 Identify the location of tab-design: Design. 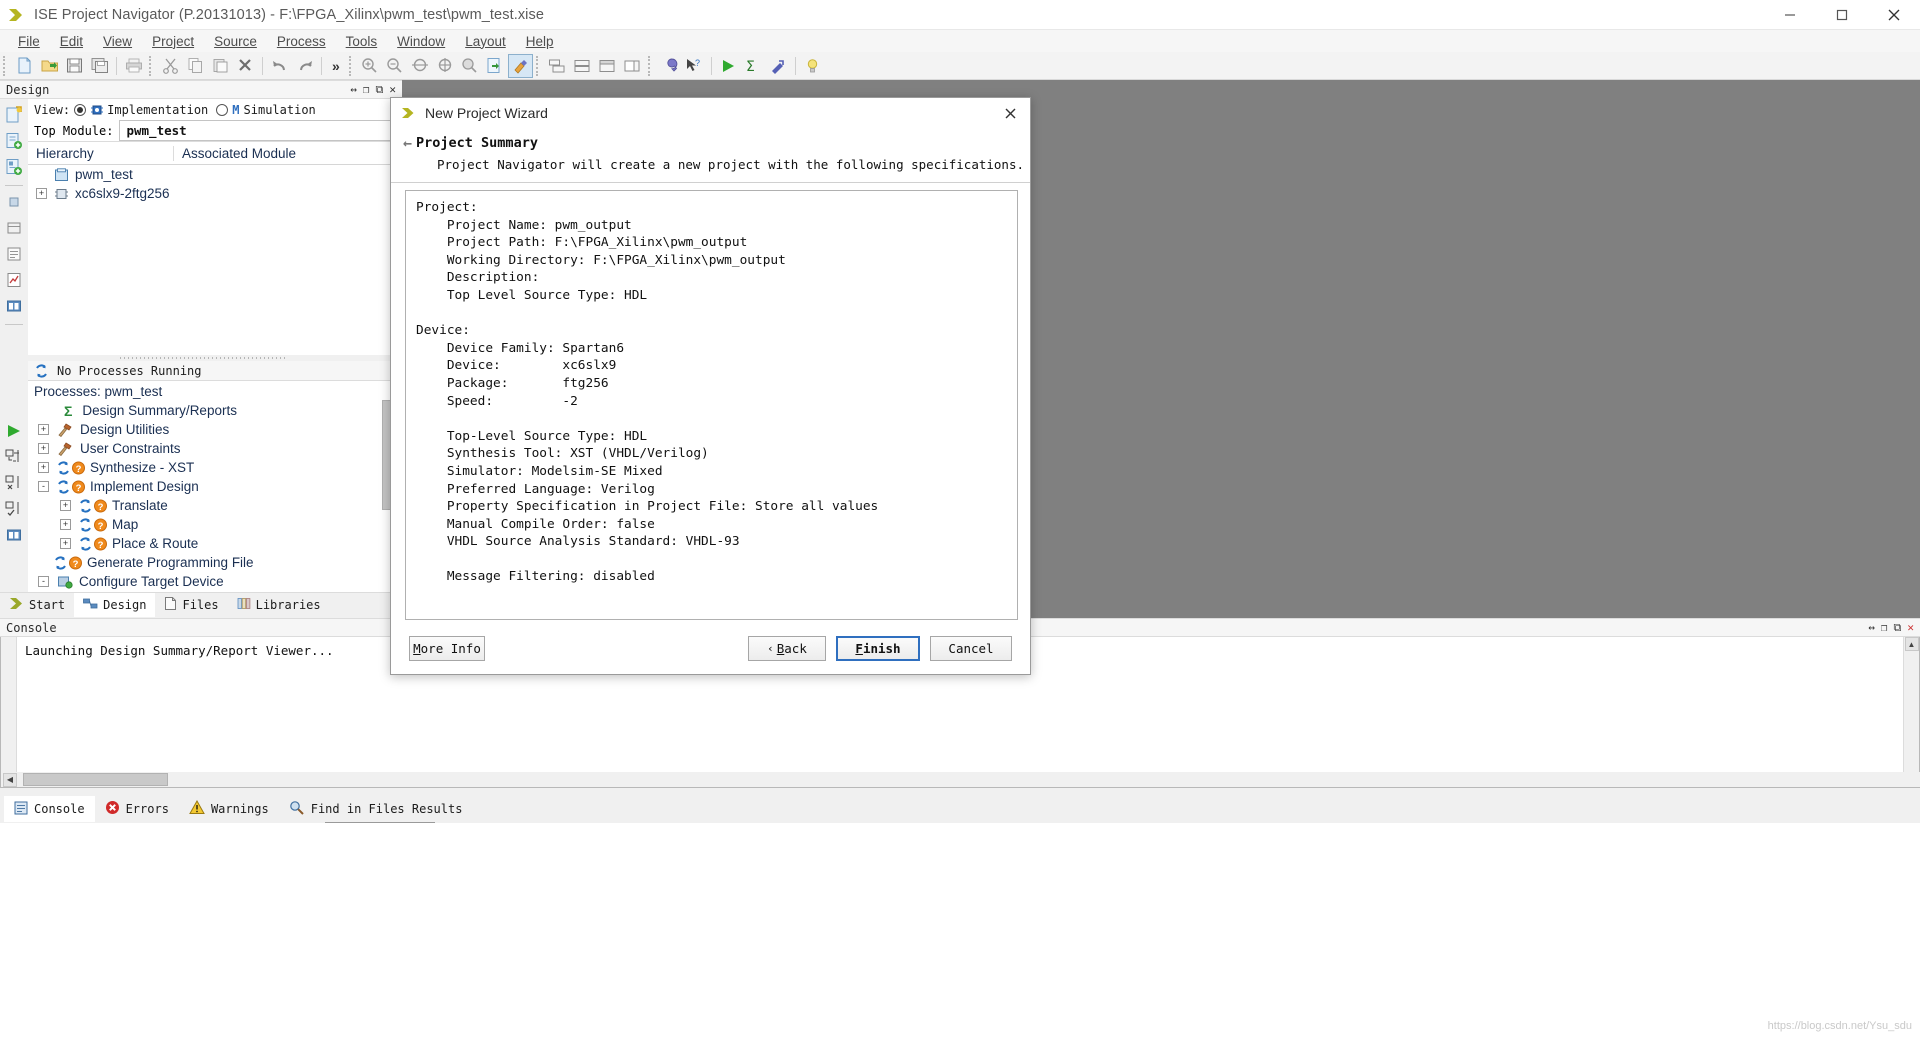
(115, 604).